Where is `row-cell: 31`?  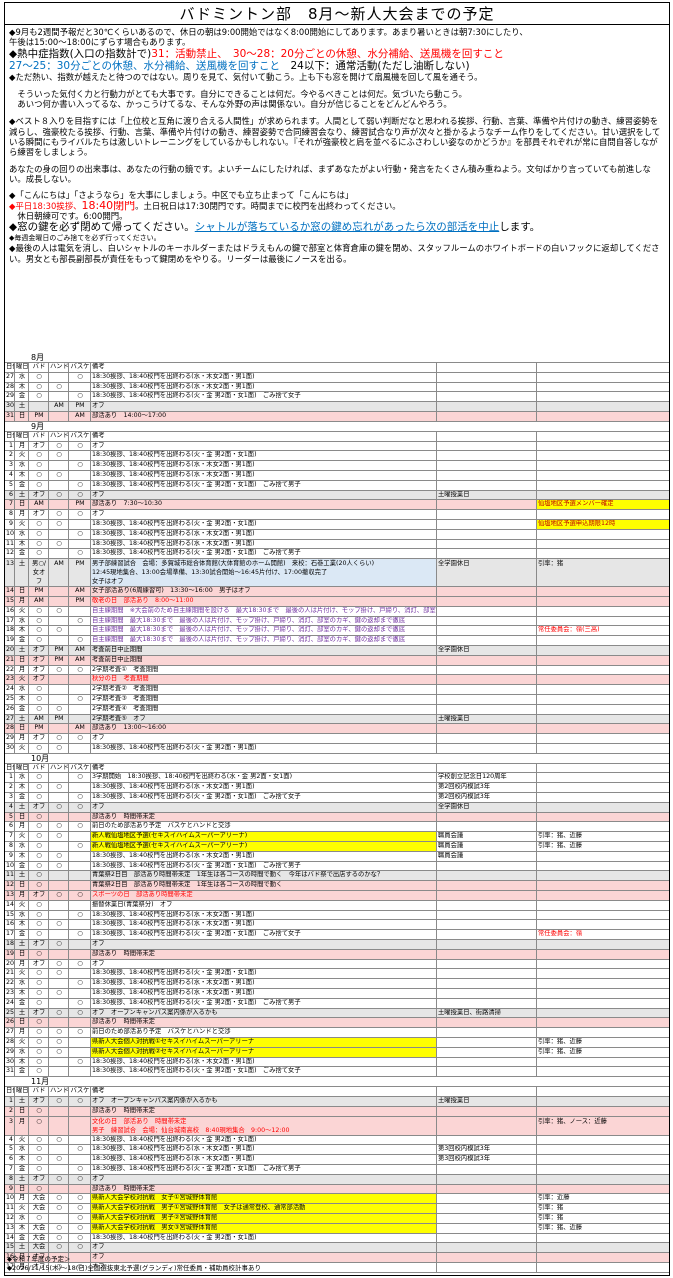 row-cell: 31 is located at coordinates (10, 416).